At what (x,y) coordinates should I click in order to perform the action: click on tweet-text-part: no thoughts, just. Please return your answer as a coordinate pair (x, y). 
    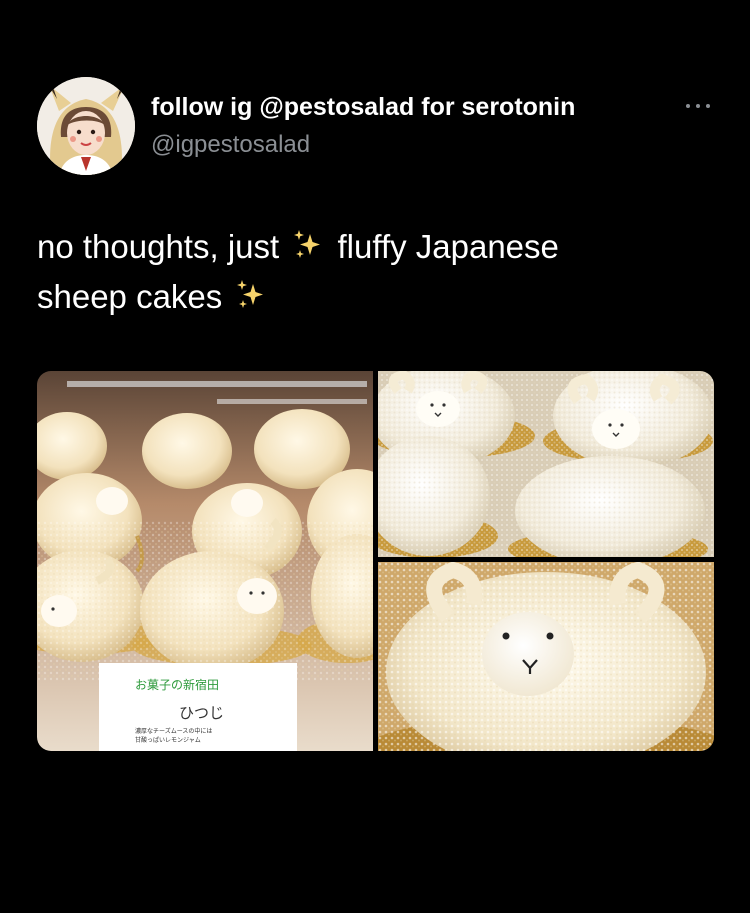
    Looking at the image, I should click on (163, 246).